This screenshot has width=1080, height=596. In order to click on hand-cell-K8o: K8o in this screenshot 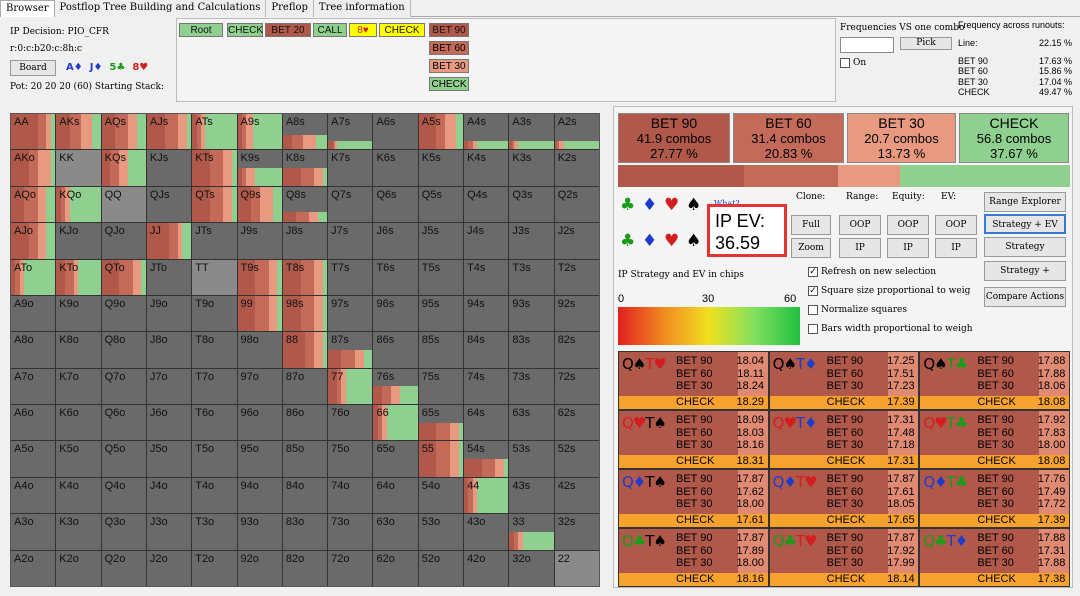, I will do `click(78, 350)`.